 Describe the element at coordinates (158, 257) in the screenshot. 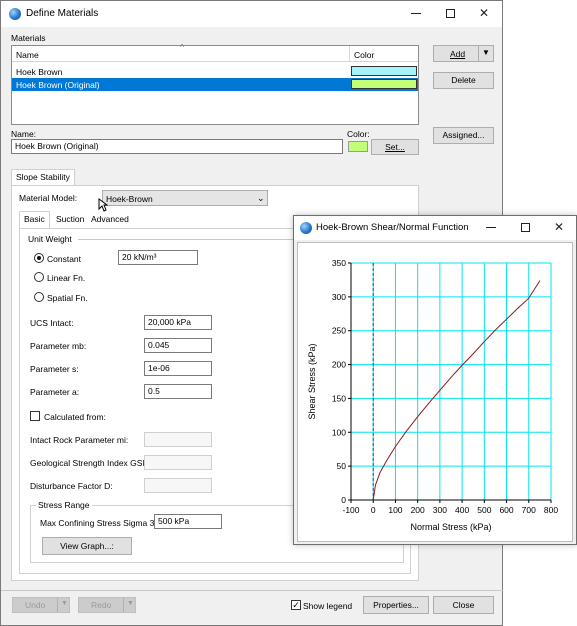

I see `unit-weight-field: 20 kN/m³` at that location.